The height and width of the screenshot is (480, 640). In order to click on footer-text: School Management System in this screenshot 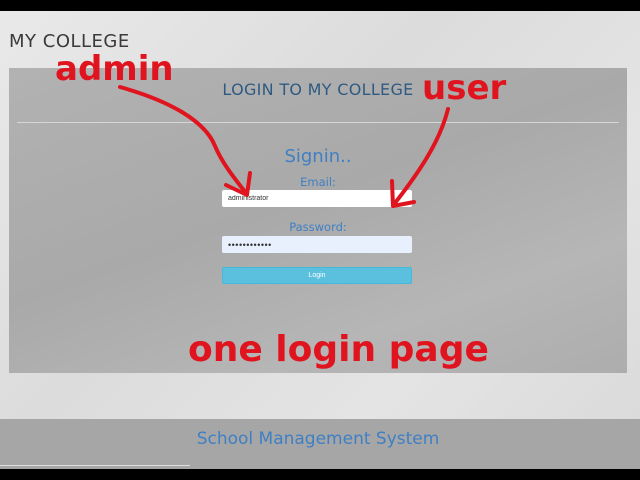, I will do `click(318, 439)`.